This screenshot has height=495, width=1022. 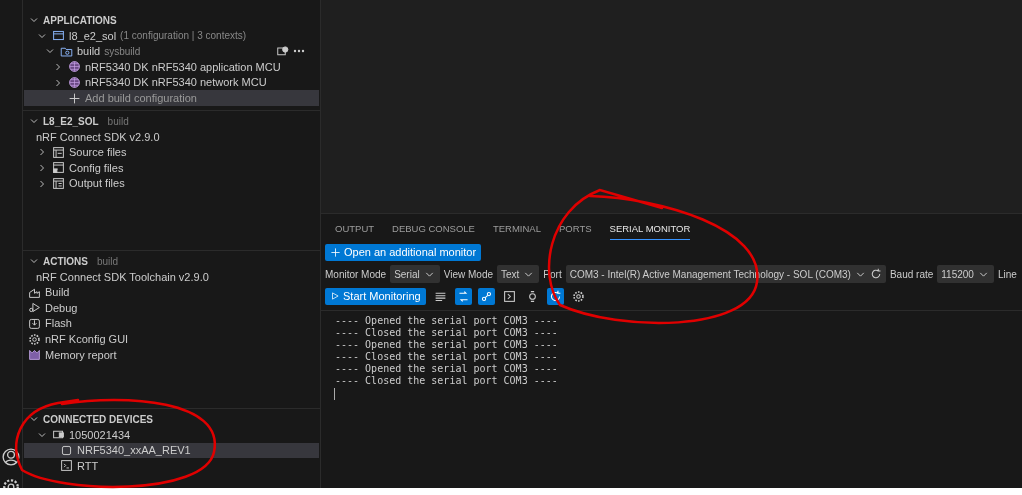 I want to click on gear-box-icon, so click(x=283, y=51).